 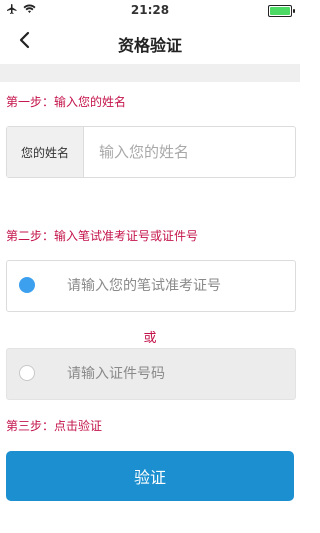 What do you see at coordinates (54, 426) in the screenshot?
I see `step3-label: 第三步：点击验证` at bounding box center [54, 426].